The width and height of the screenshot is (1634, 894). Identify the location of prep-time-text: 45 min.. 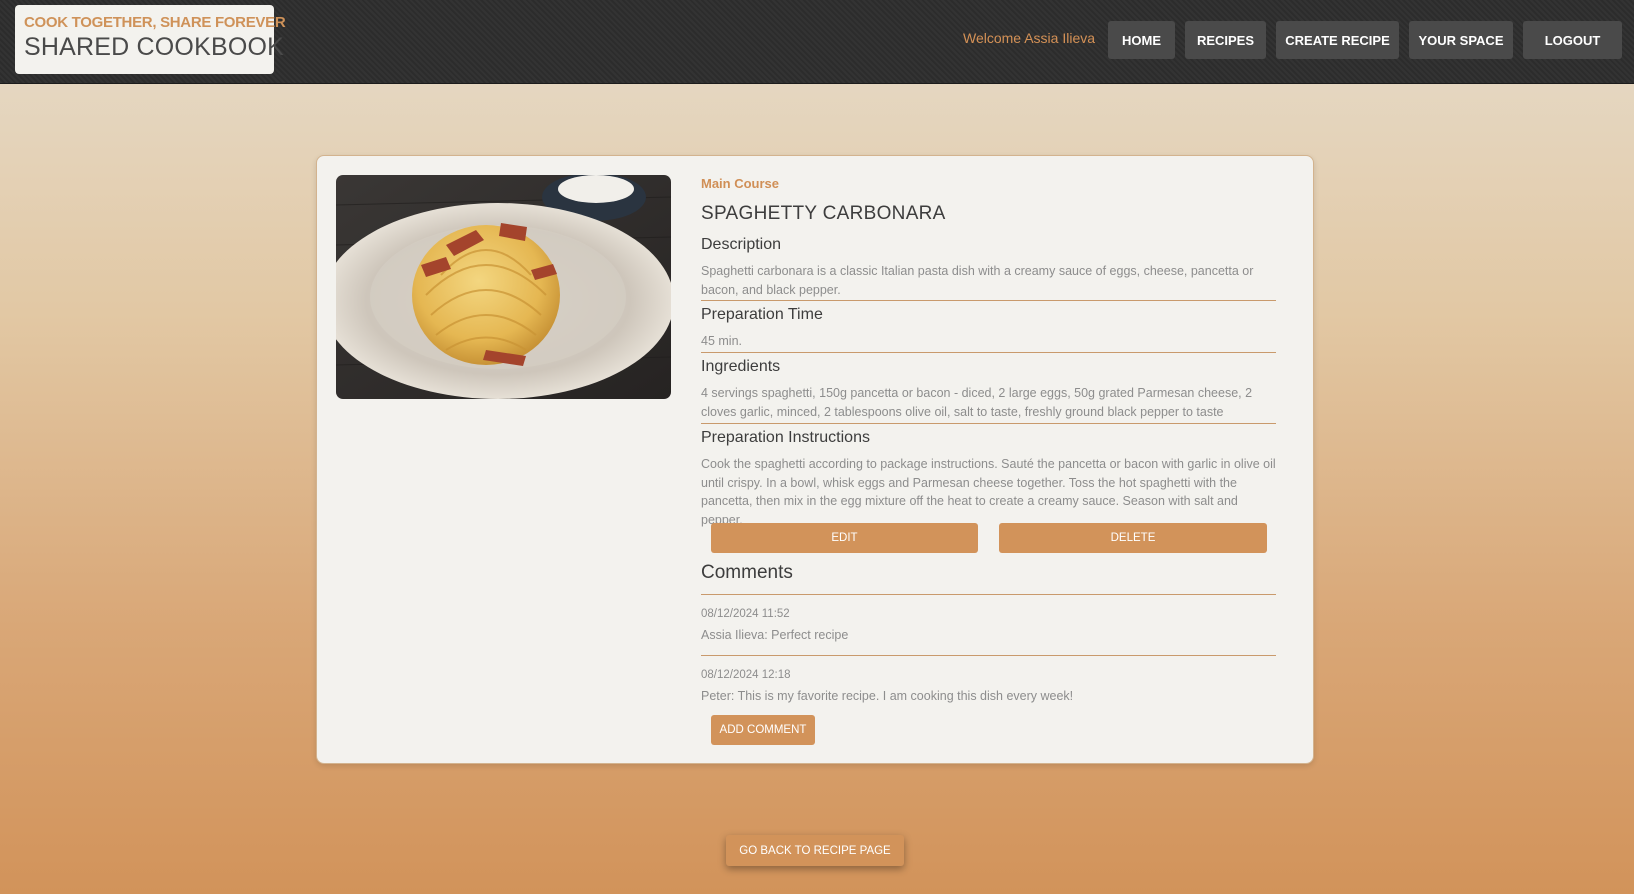
(721, 341).